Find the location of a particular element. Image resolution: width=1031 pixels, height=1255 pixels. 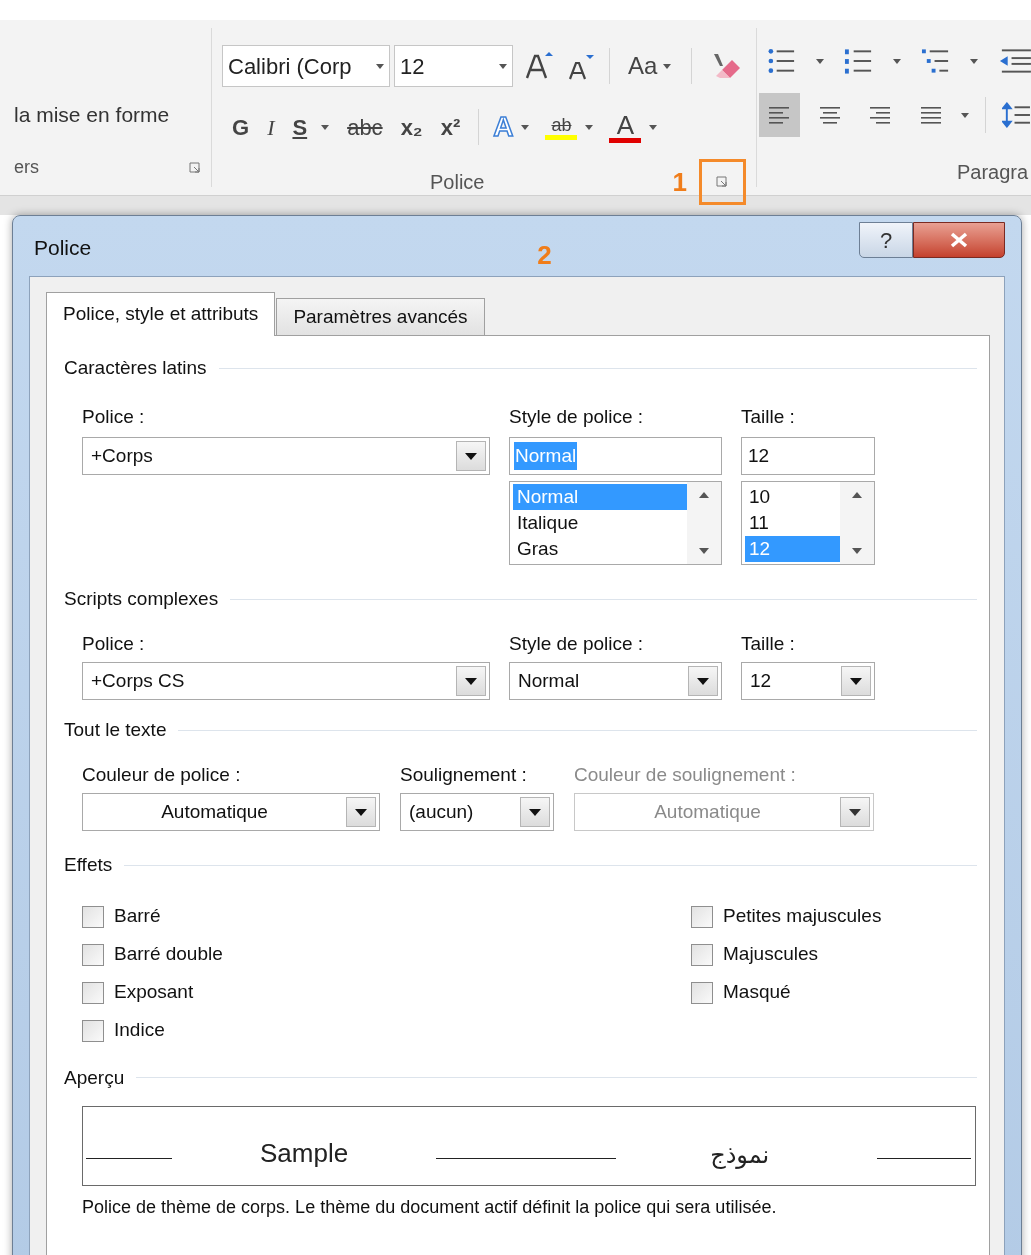

font-combo: +Corps CS is located at coordinates (286, 681).